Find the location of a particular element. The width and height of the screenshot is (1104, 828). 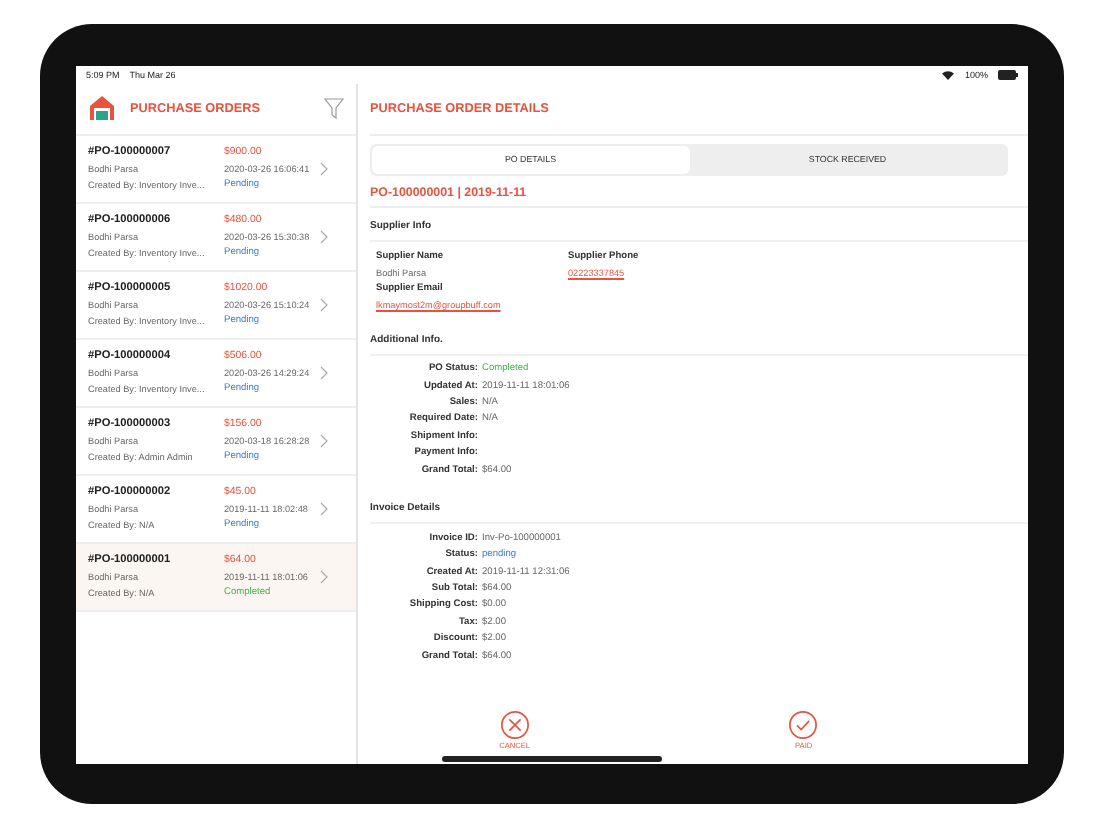

battery-icon is located at coordinates (1008, 74).